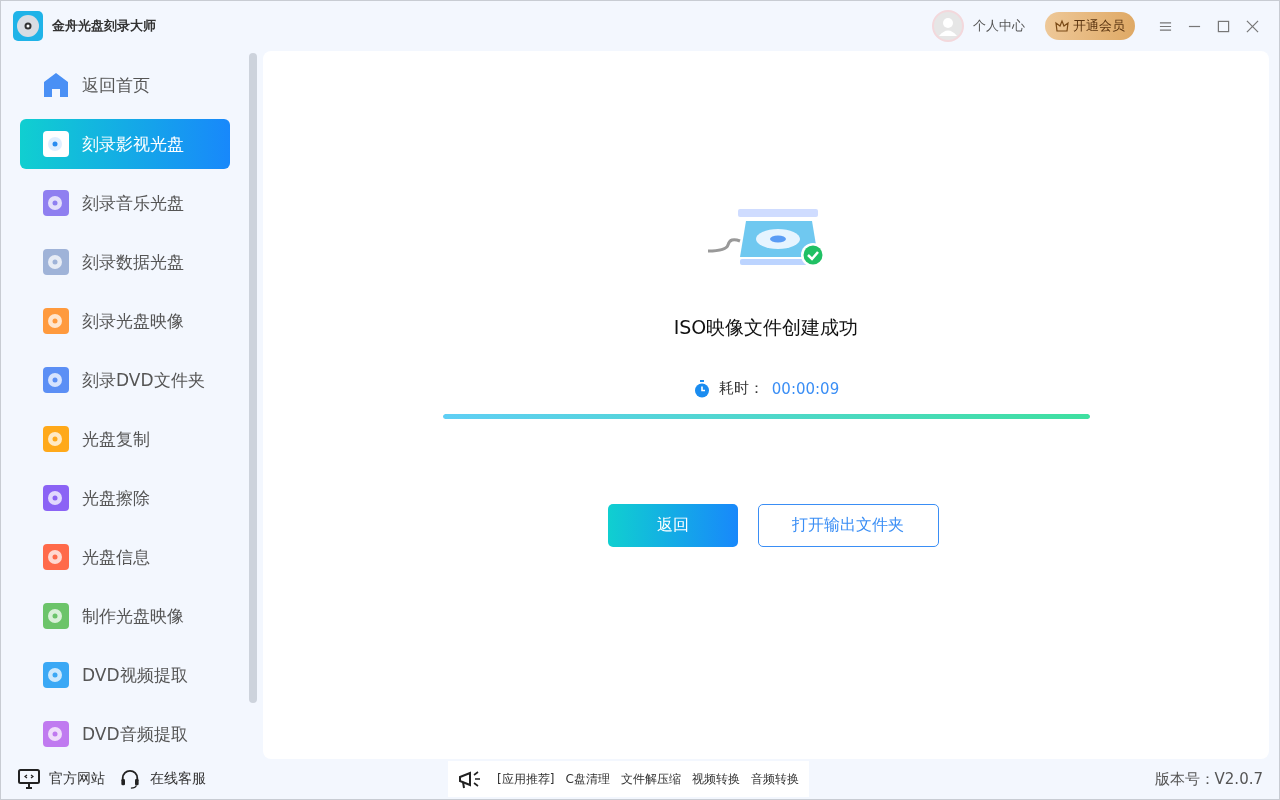  Describe the element at coordinates (125, 262) in the screenshot. I see `sidebar-item: 刻录数据光盘` at that location.